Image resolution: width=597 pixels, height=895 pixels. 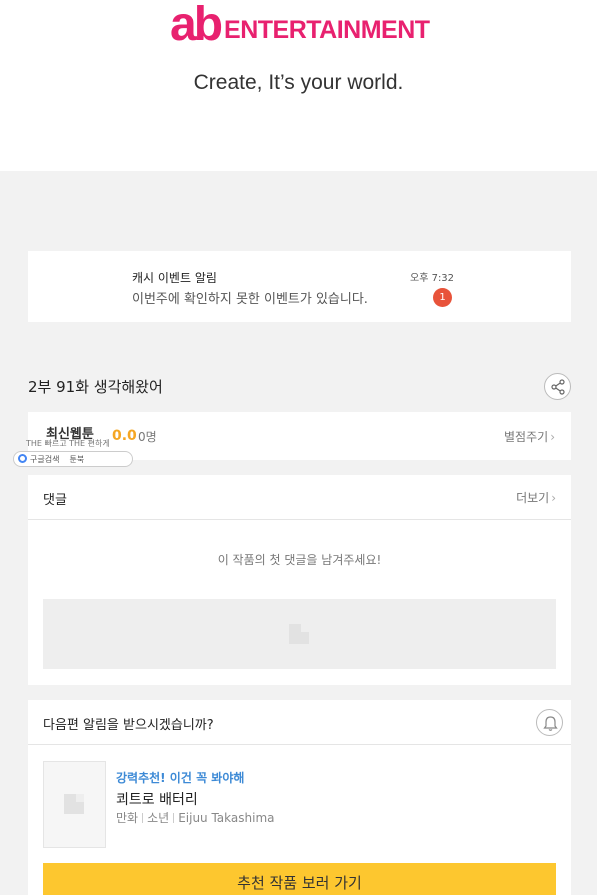 I want to click on tagline: Create, It’s your world., so click(x=298, y=82).